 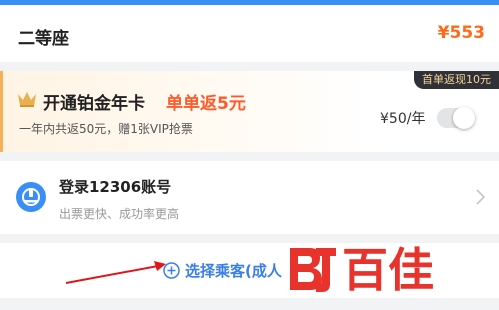 What do you see at coordinates (461, 33) in the screenshot?
I see `seat-price: ¥553` at bounding box center [461, 33].